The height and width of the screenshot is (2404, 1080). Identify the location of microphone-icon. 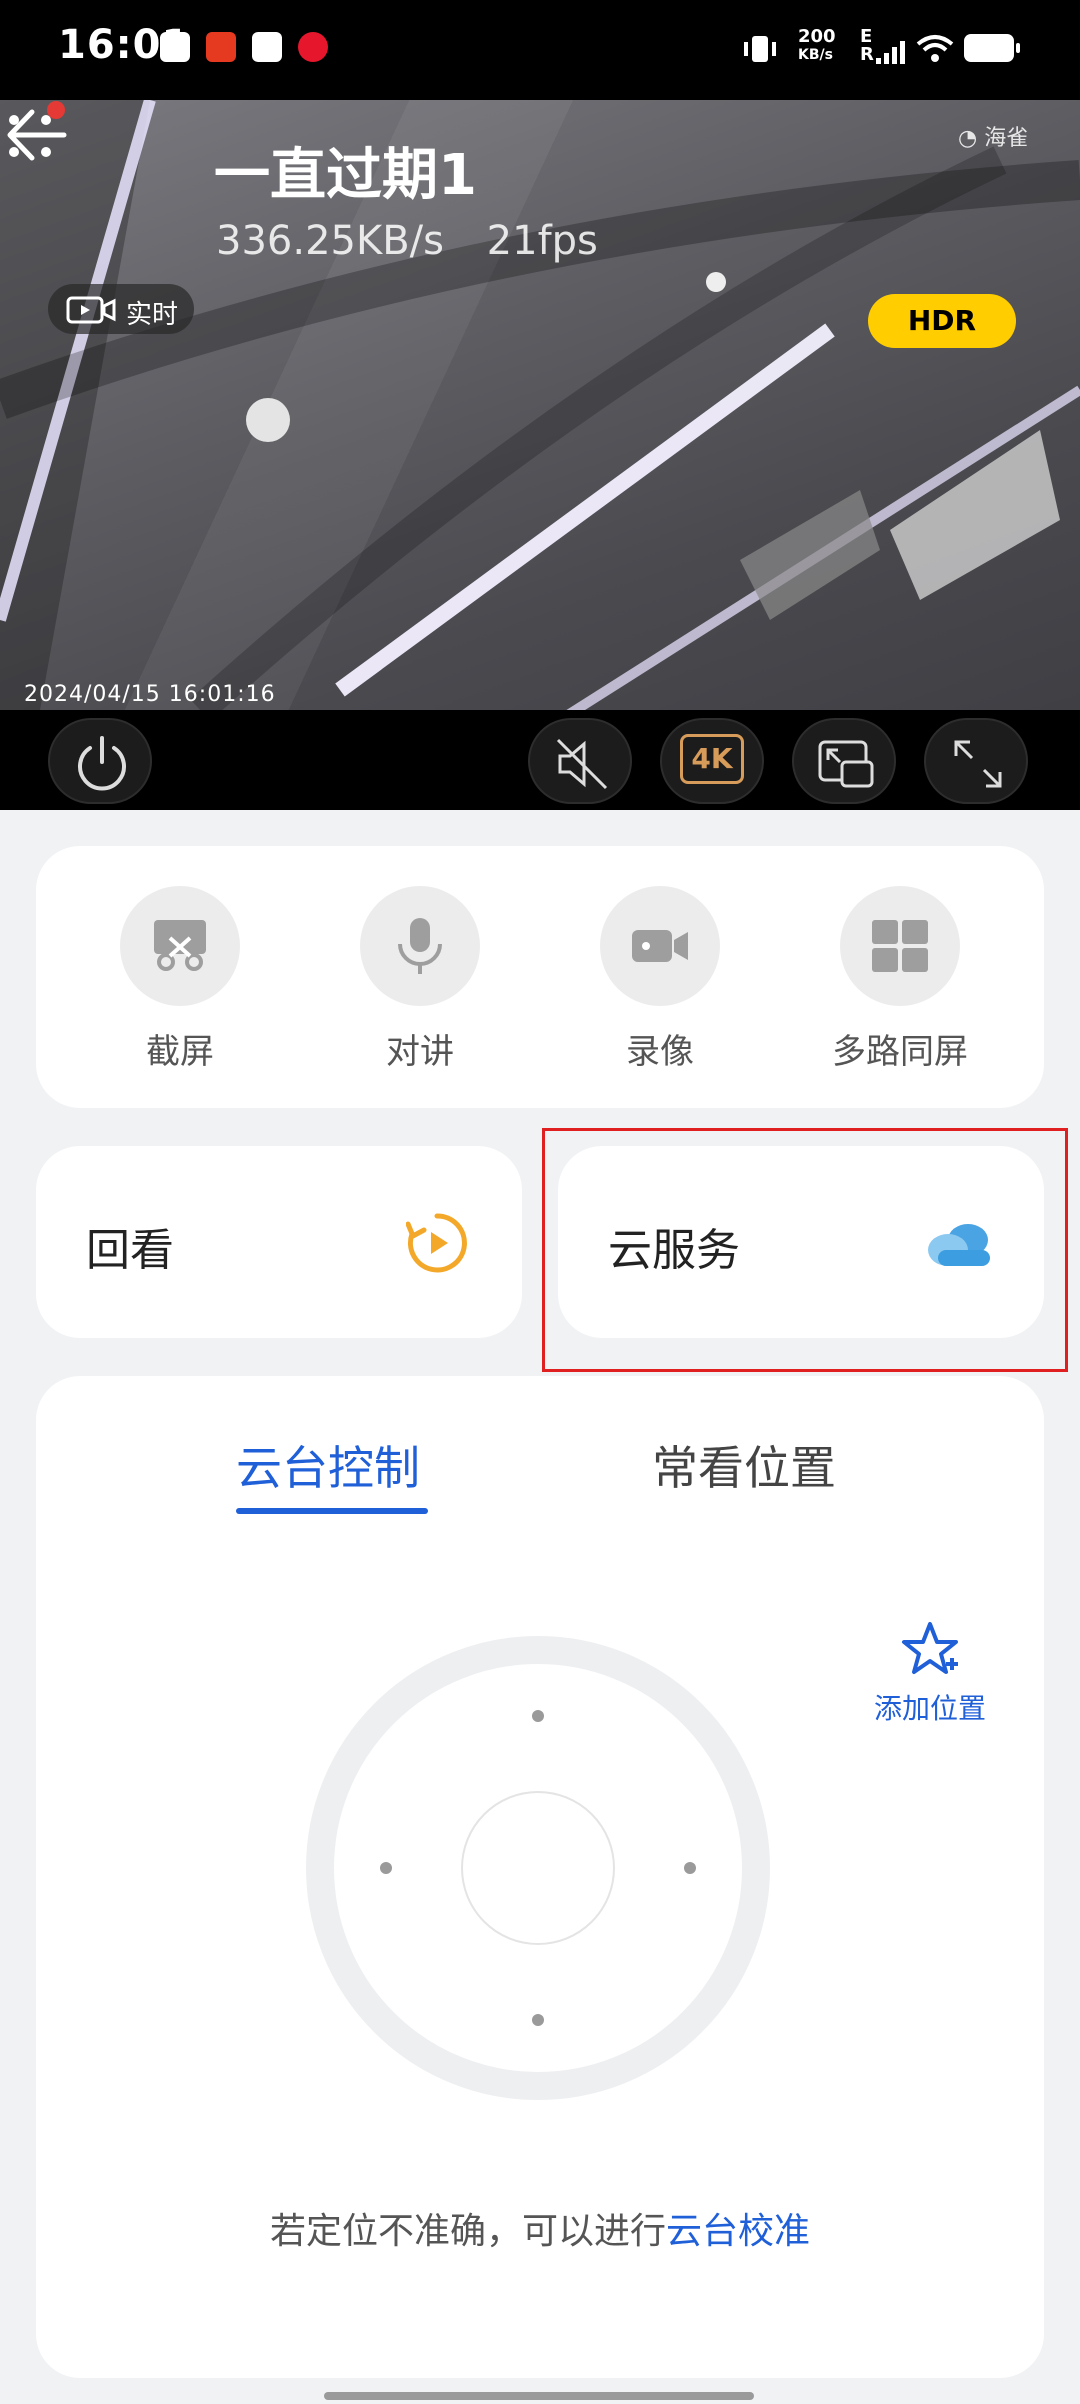
(420, 946).